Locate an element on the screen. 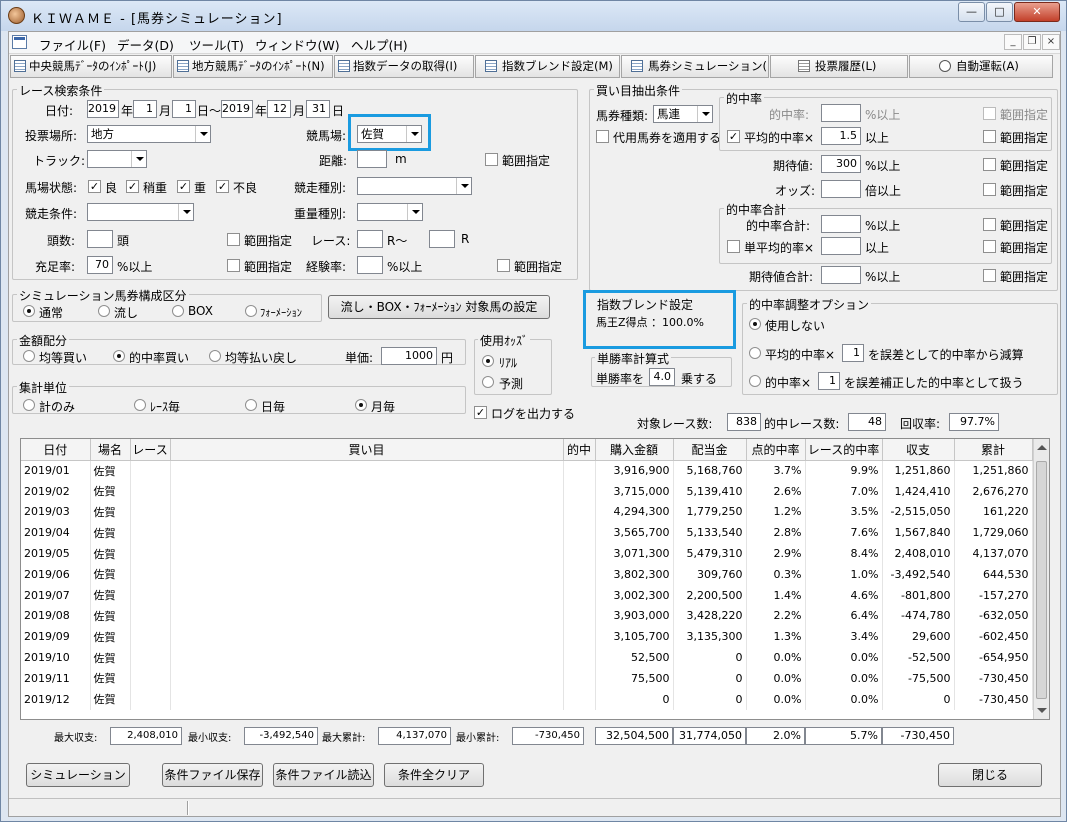 This screenshot has width=1067, height=822. adjust-correct-field: 1 is located at coordinates (829, 381).